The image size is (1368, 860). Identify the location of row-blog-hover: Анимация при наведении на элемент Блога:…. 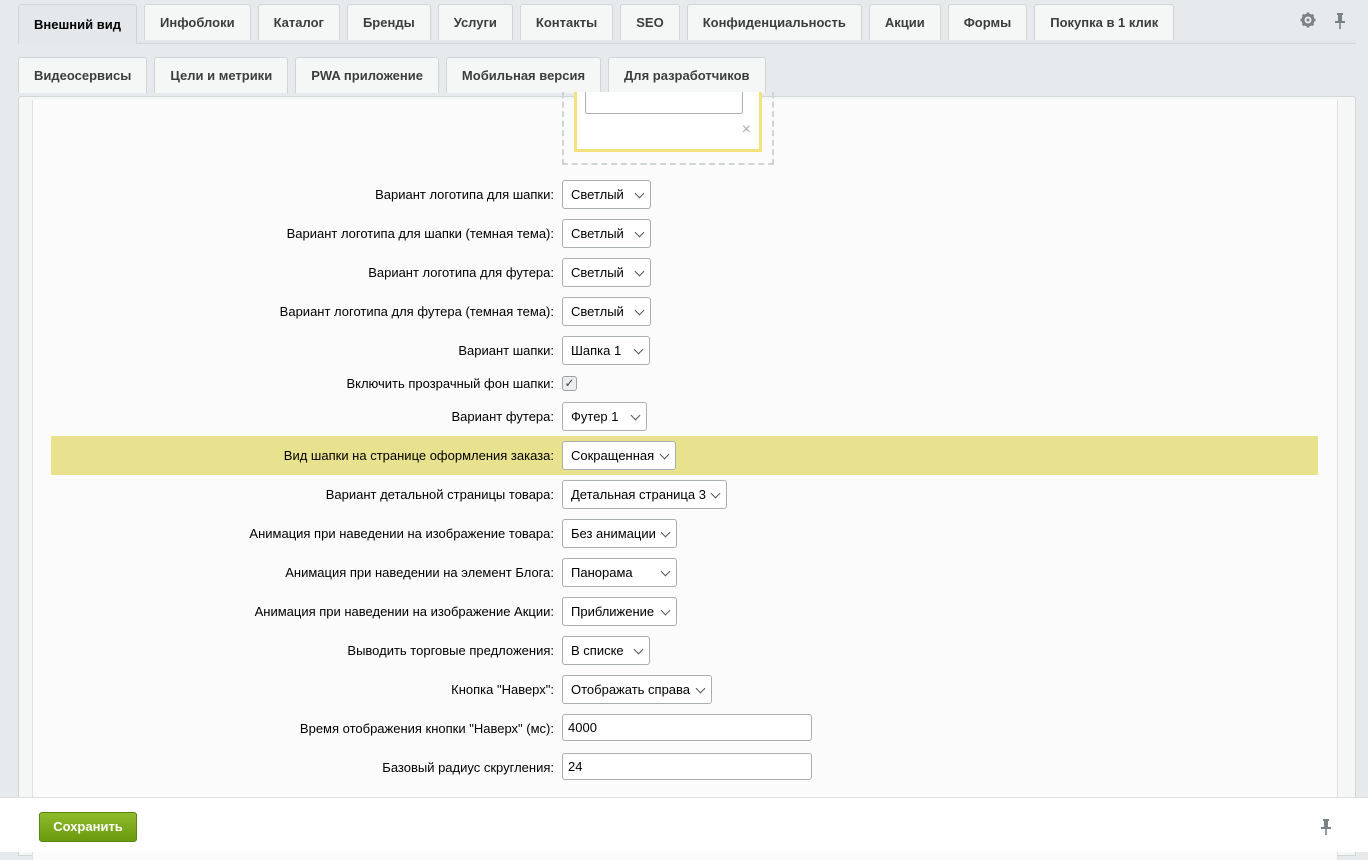
(684, 572).